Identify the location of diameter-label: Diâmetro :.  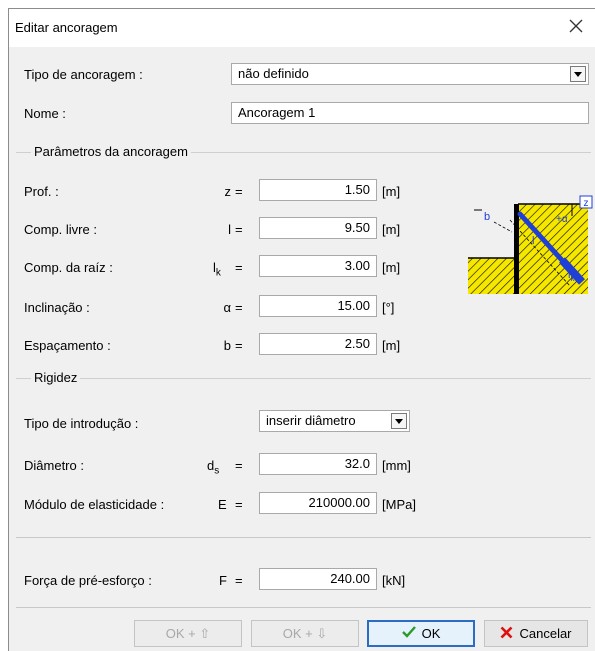
(54, 465).